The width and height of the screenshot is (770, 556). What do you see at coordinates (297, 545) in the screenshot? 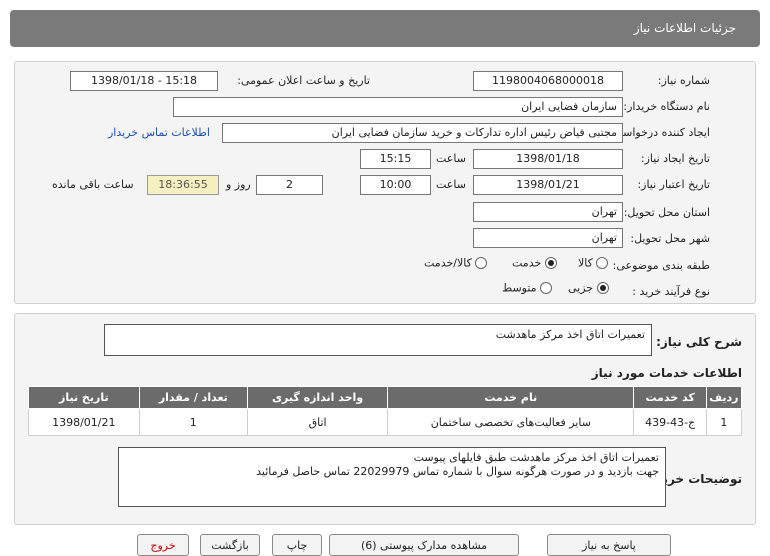
I see `print-button: چاپ` at bounding box center [297, 545].